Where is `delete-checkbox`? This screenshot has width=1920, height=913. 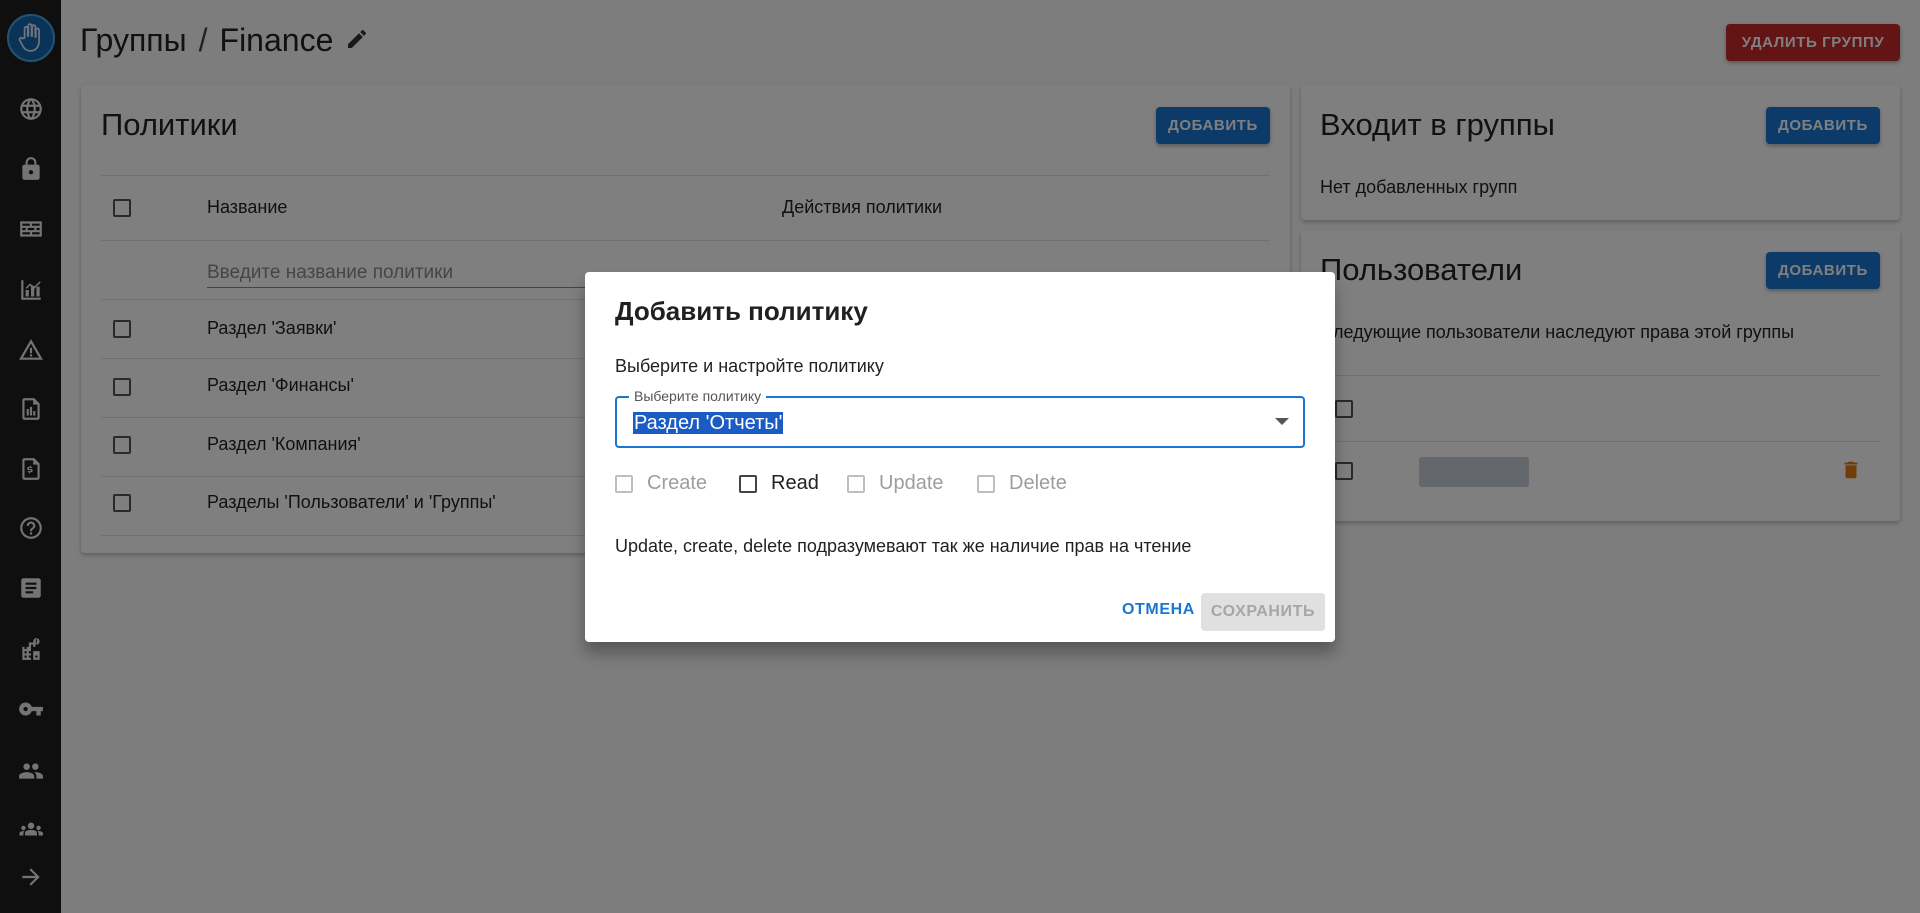
delete-checkbox is located at coordinates (986, 483).